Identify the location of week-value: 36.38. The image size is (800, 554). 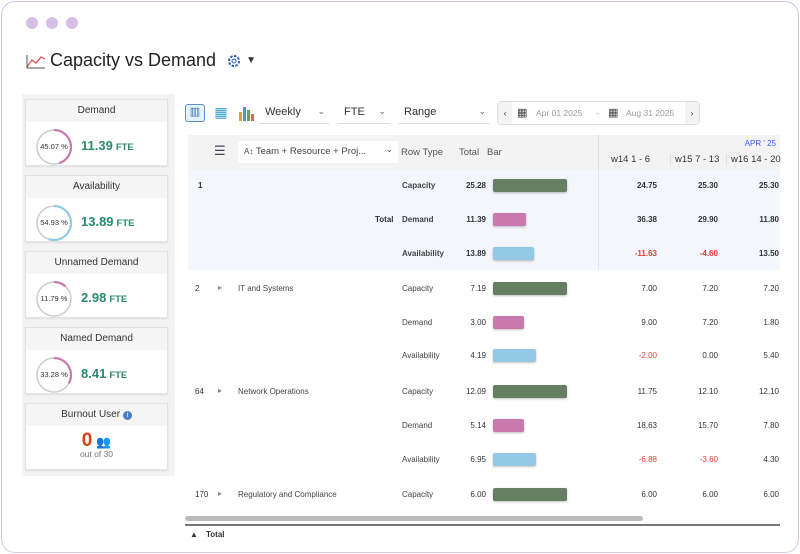
(646, 219).